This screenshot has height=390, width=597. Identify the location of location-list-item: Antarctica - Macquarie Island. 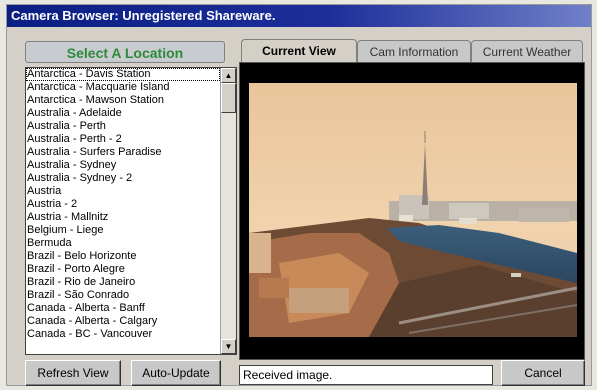
(123, 87).